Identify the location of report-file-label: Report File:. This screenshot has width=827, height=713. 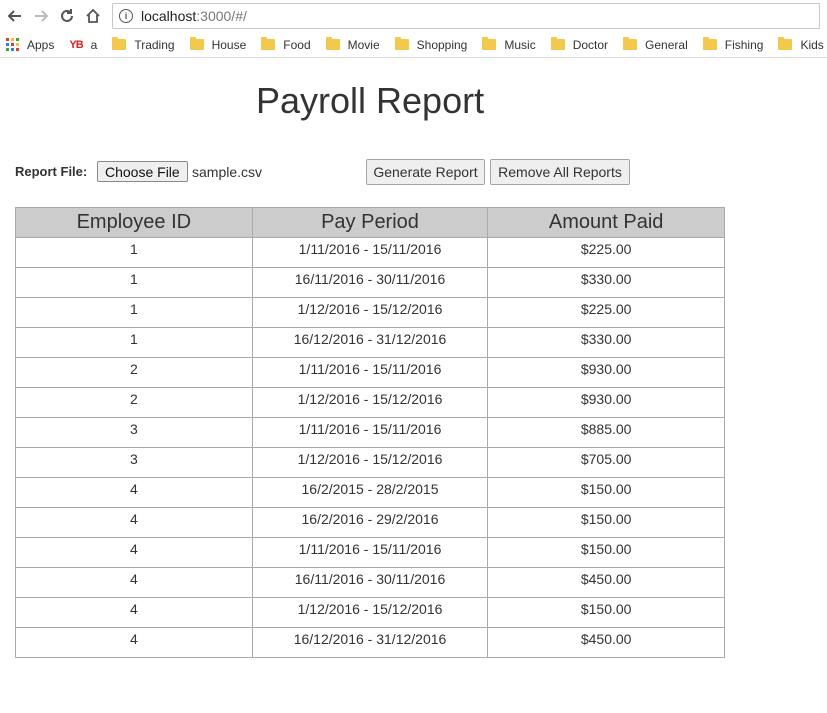
(51, 171).